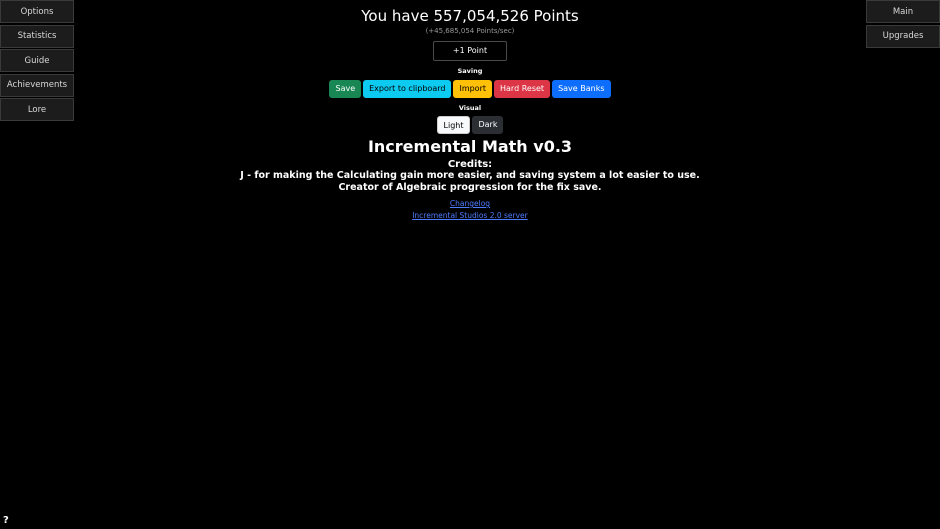 The width and height of the screenshot is (940, 529). Describe the element at coordinates (522, 89) in the screenshot. I see `hard-reset-button: Hard Reset` at that location.